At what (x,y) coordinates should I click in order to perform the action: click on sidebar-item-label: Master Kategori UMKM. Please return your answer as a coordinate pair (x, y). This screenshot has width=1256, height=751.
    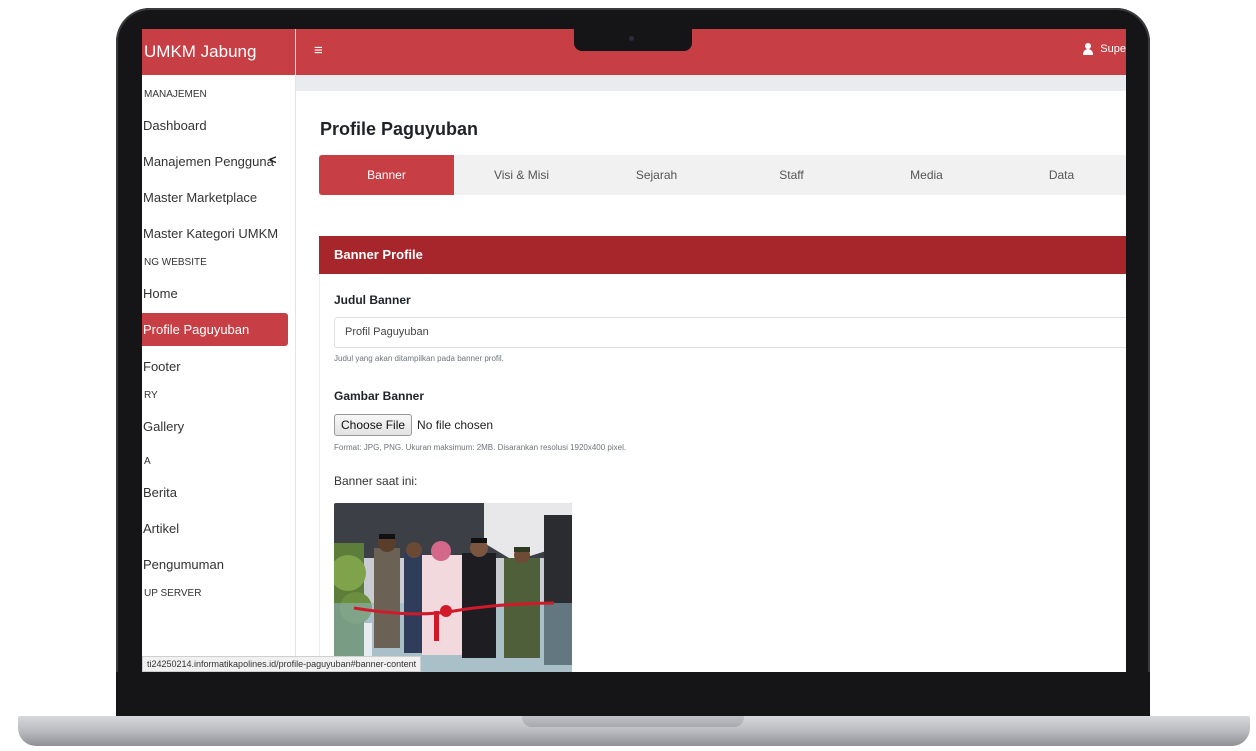
    Looking at the image, I should click on (211, 233).